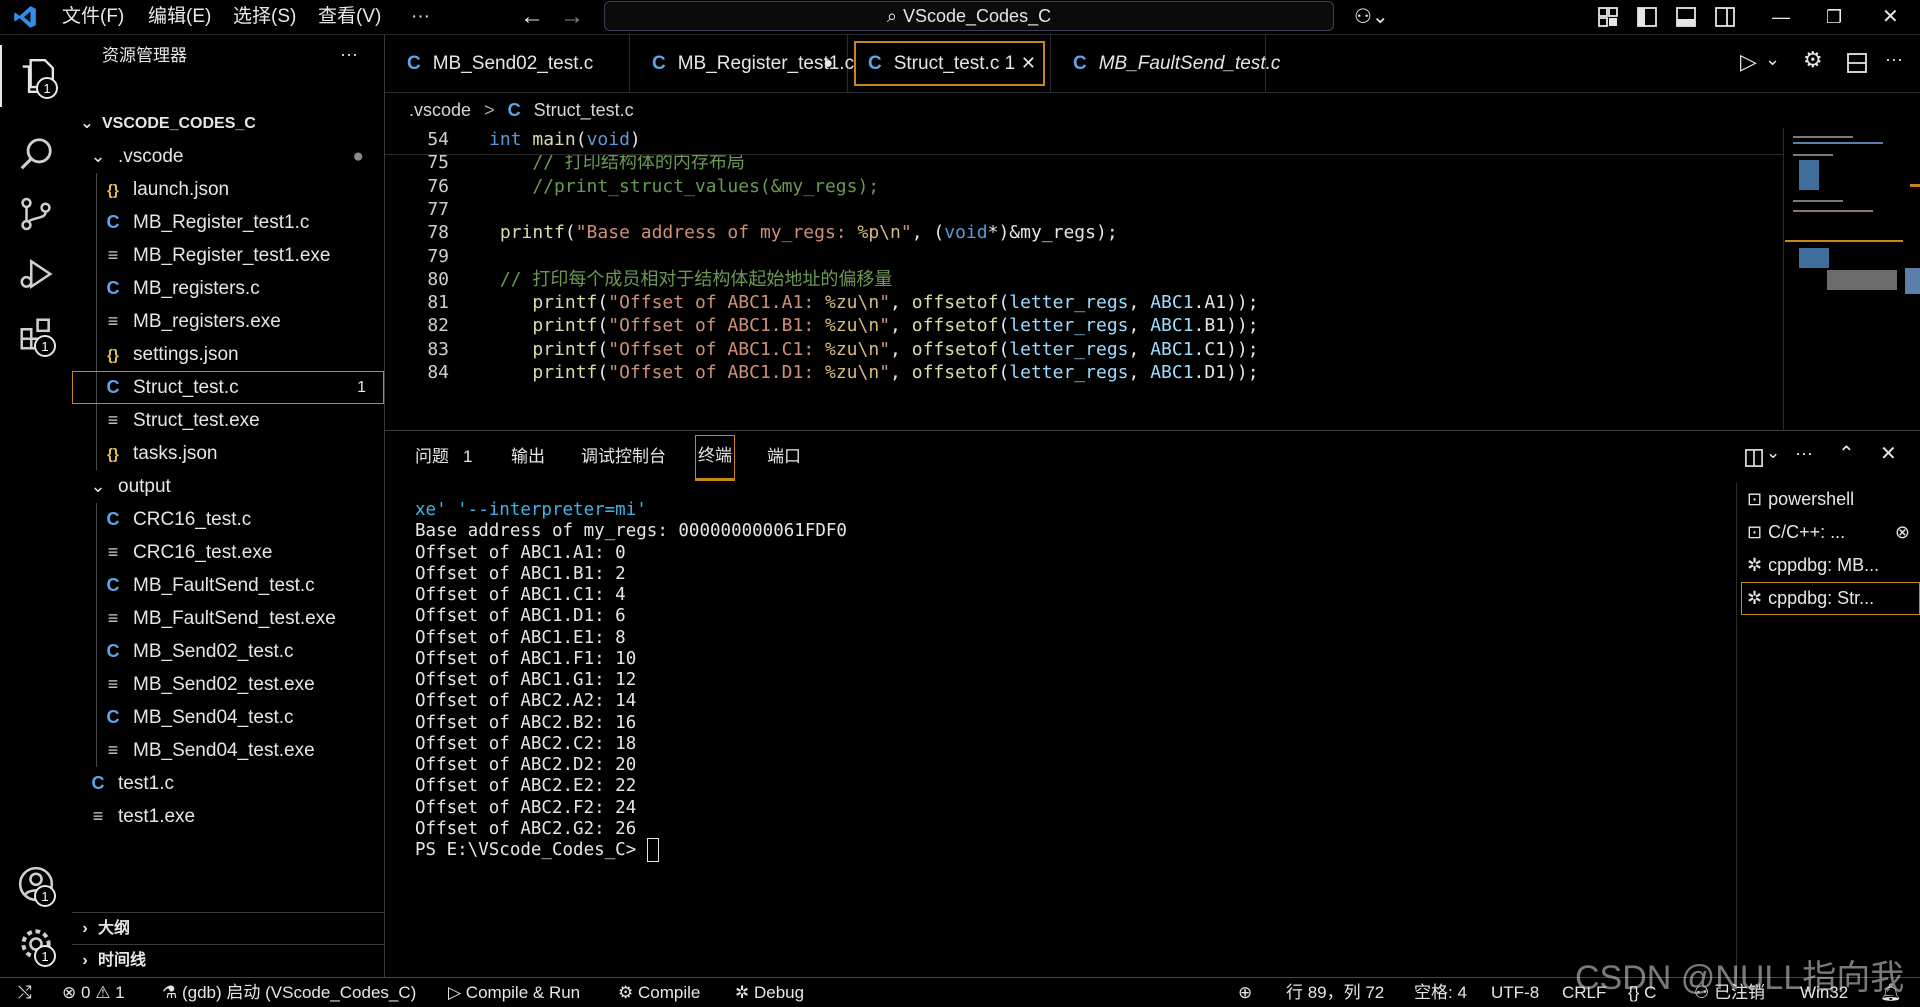 The height and width of the screenshot is (1007, 1920). What do you see at coordinates (1371, 17) in the screenshot?
I see `copilot-icon: ⚇⌄` at bounding box center [1371, 17].